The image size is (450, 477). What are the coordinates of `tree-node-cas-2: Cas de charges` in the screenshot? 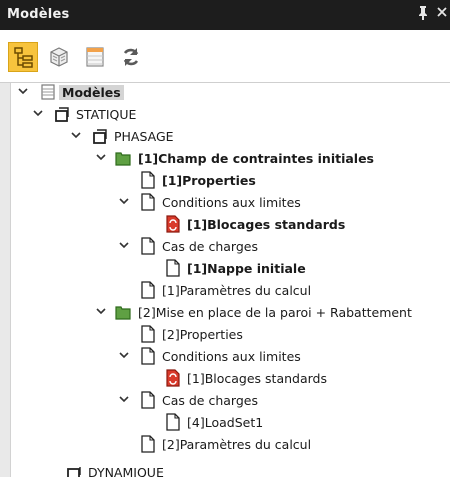 It's located at (225, 401).